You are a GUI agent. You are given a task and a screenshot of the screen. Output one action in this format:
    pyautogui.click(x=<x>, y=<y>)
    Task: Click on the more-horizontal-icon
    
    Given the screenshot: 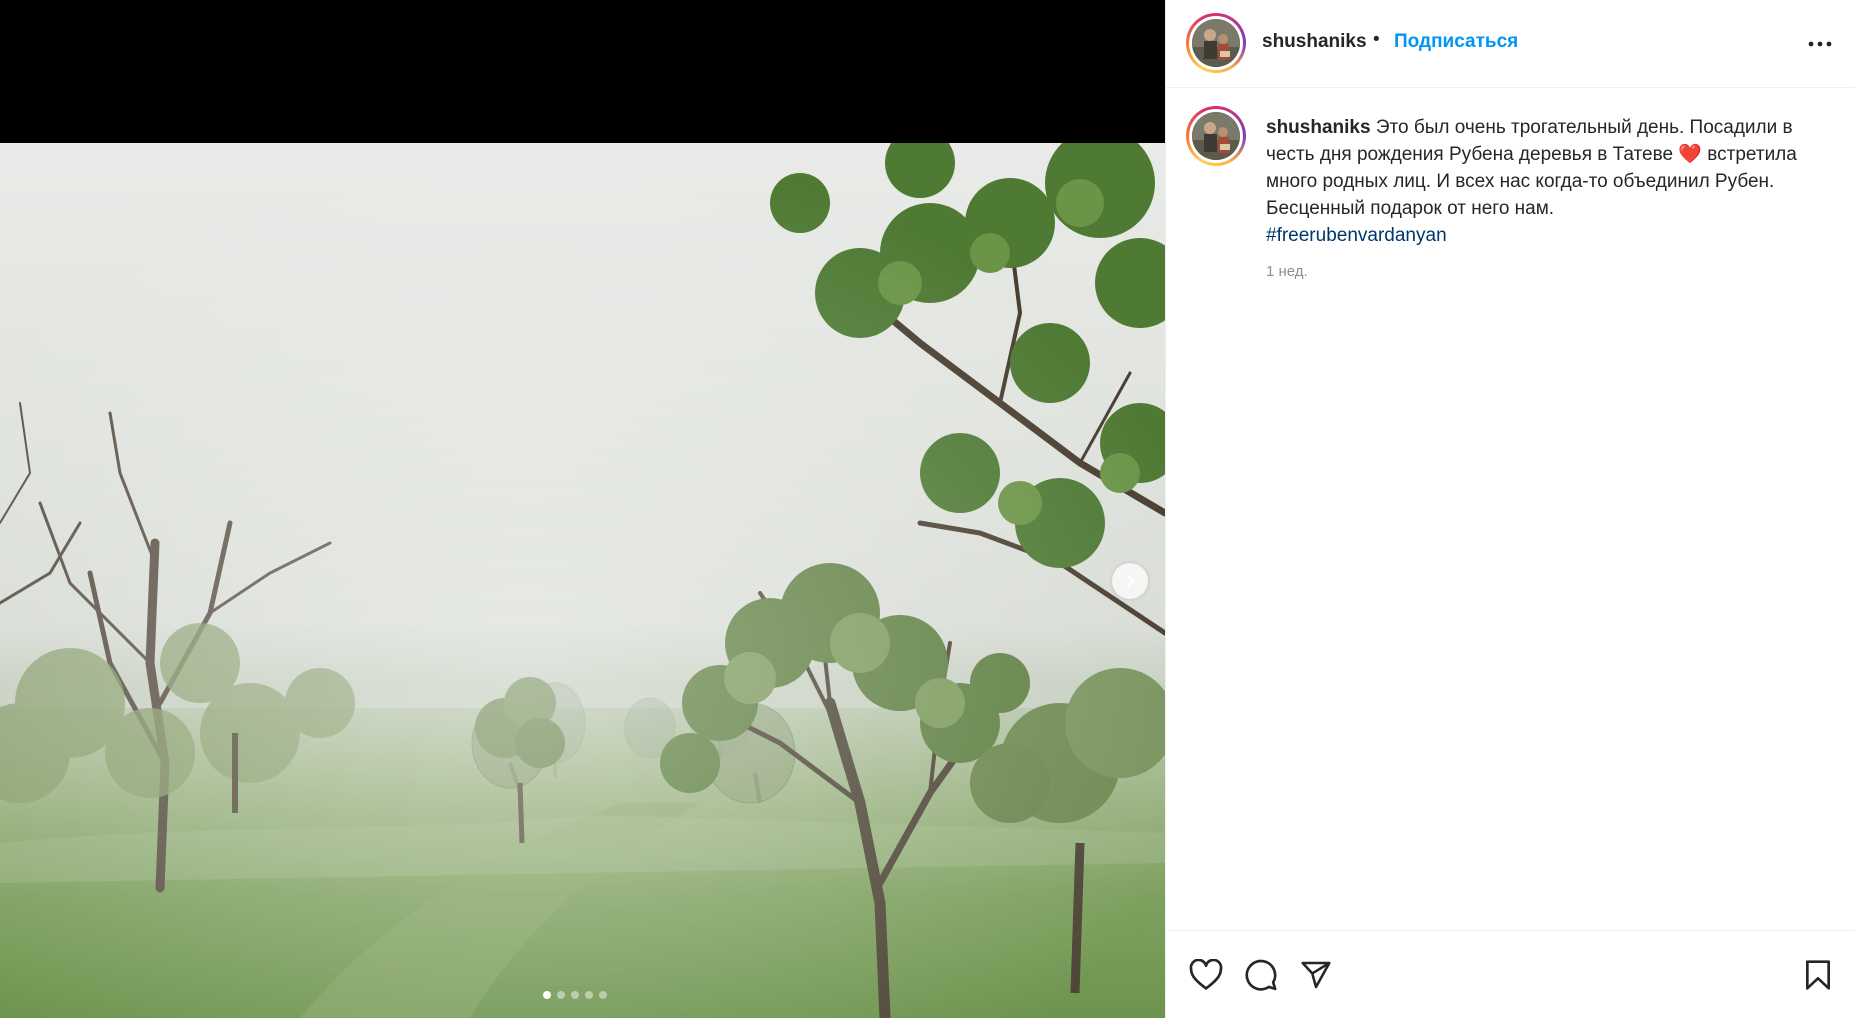 What is the action you would take?
    pyautogui.click(x=1820, y=44)
    